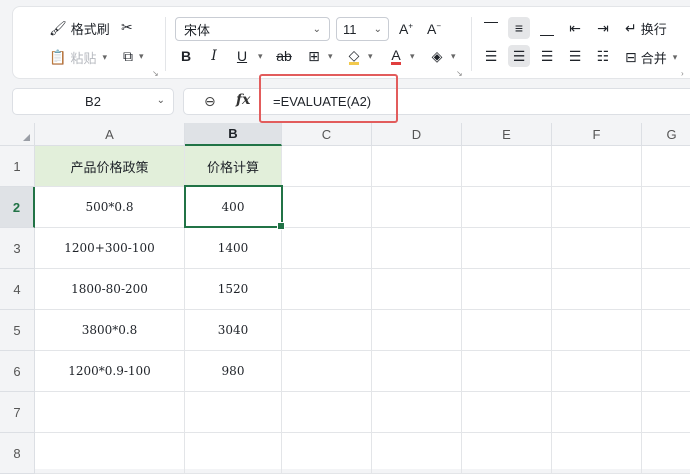 The width and height of the screenshot is (690, 474). I want to click on cut-button: ✂, so click(127, 27).